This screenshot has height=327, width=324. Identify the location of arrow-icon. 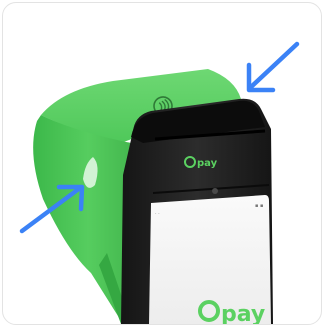
(273, 67).